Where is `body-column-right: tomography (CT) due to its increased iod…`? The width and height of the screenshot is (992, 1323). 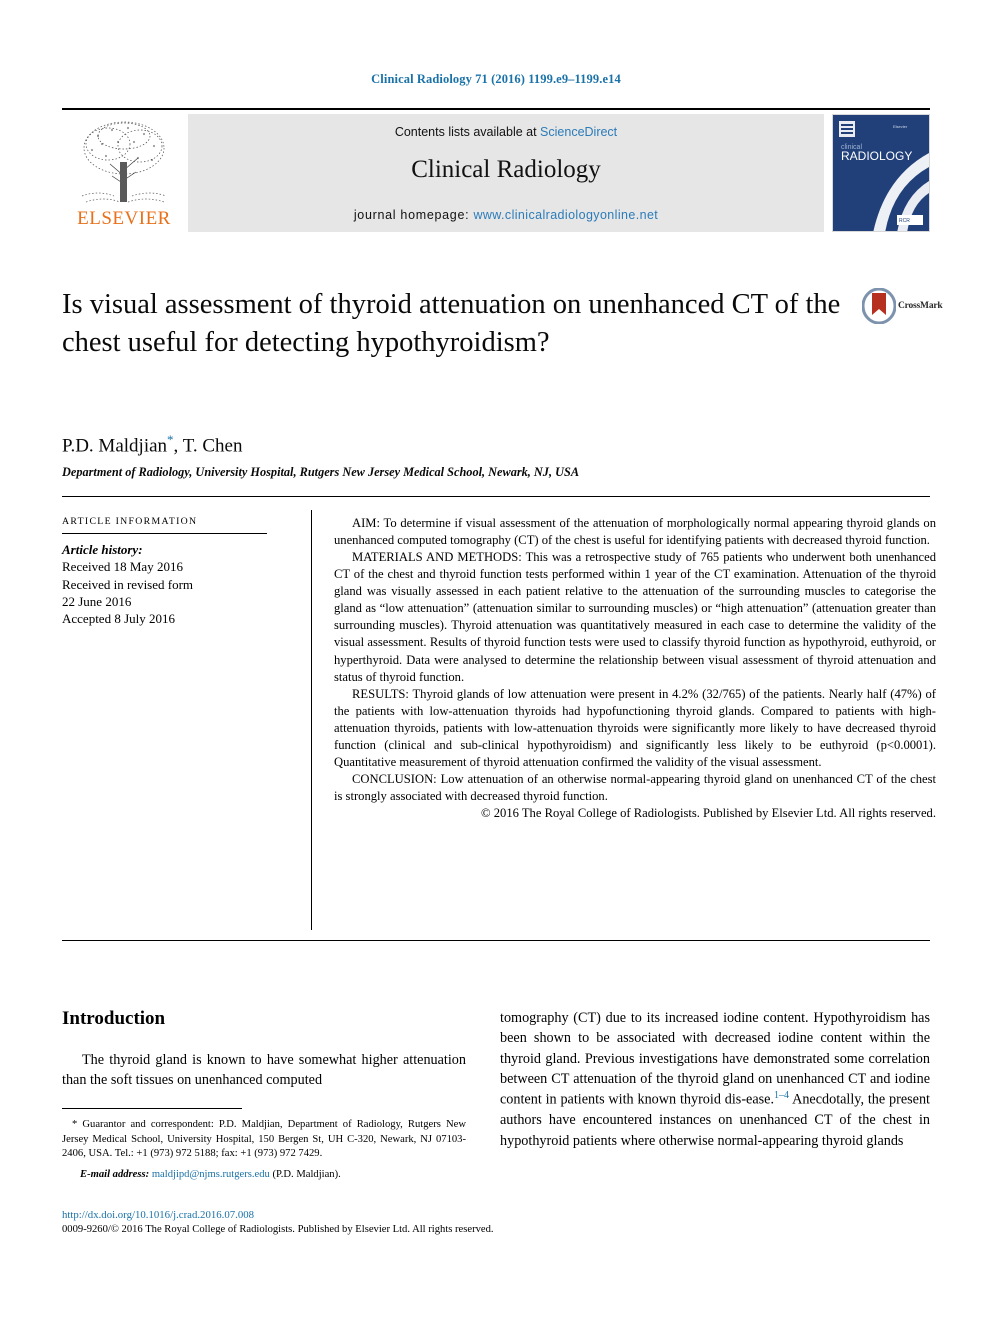 body-column-right: tomography (CT) due to its increased iod… is located at coordinates (715, 1079).